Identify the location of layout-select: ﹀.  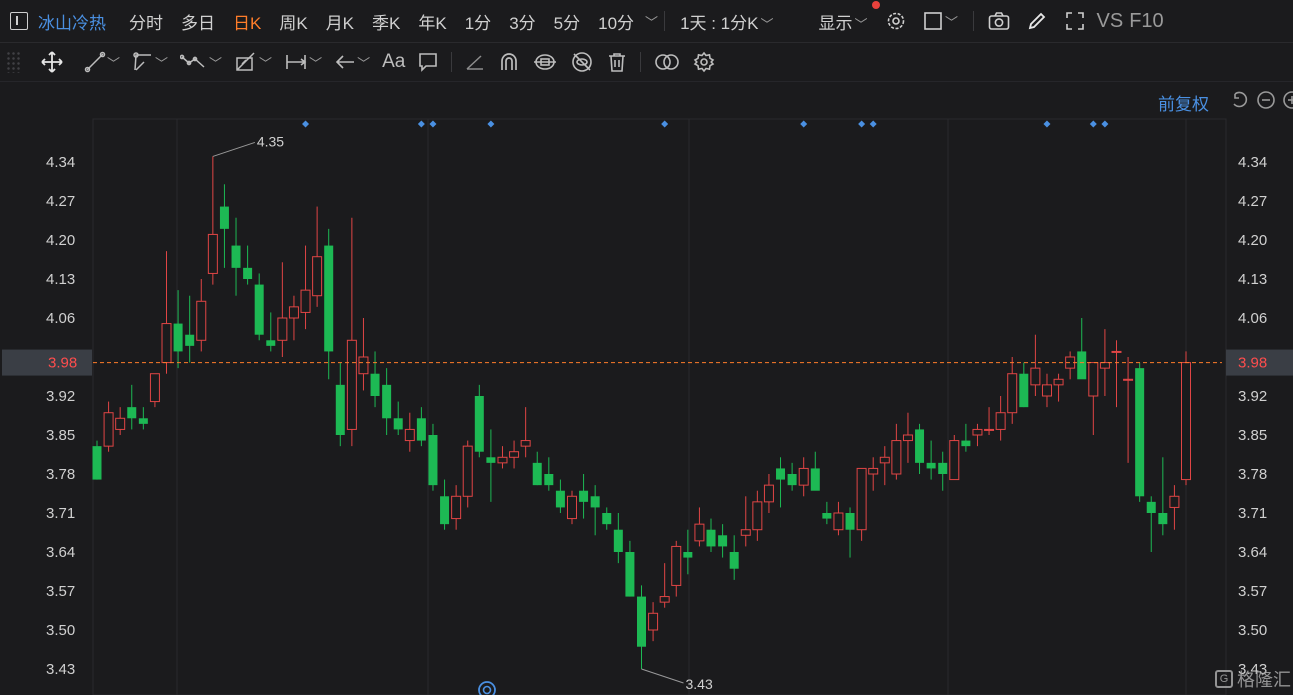
(941, 21).